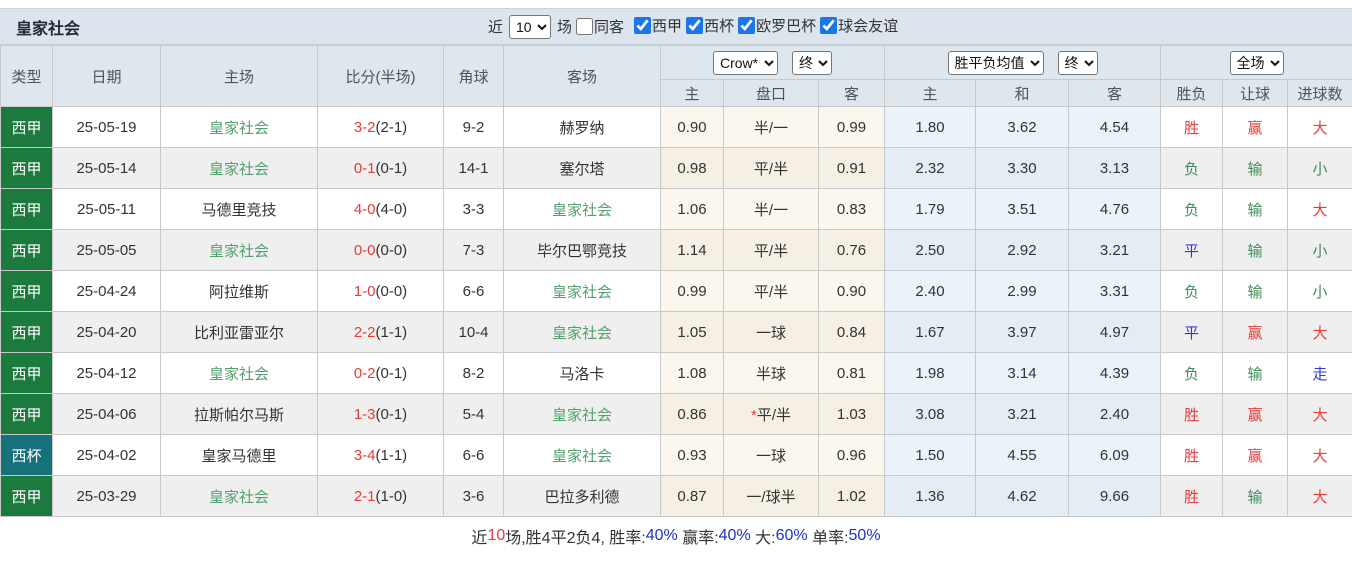  What do you see at coordinates (852, 496) in the screenshot?
I see `ah-away-odds-cell: 1.02` at bounding box center [852, 496].